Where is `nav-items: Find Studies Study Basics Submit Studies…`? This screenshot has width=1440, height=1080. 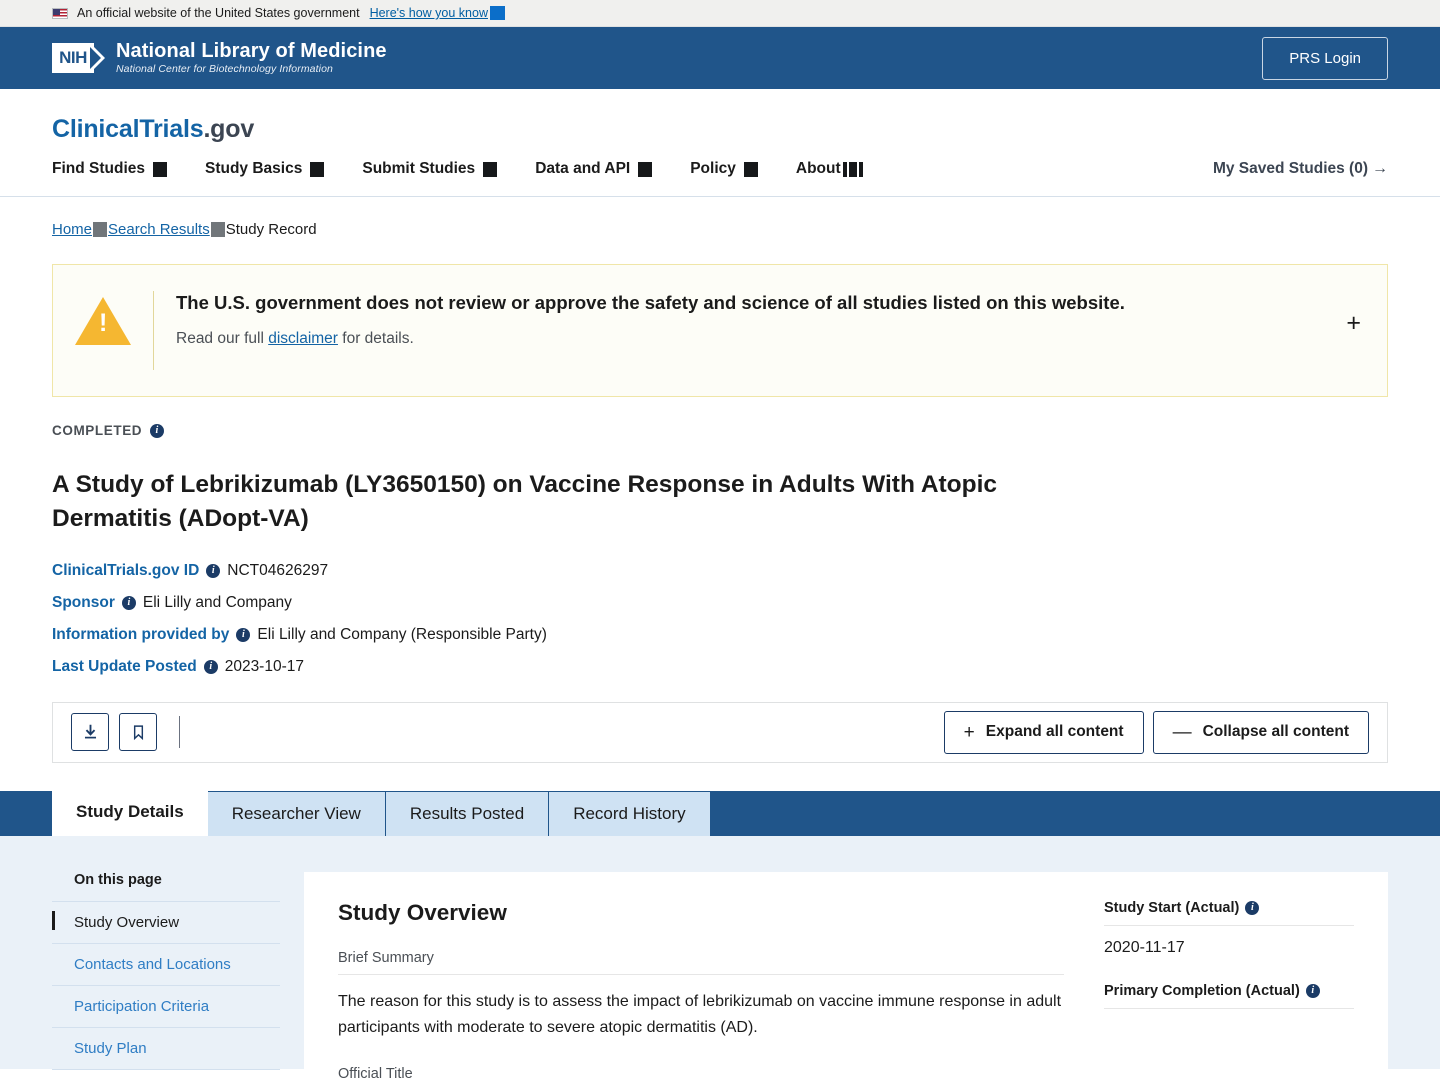
nav-items: Find Studies Study Basics Submit Studies… is located at coordinates (457, 169).